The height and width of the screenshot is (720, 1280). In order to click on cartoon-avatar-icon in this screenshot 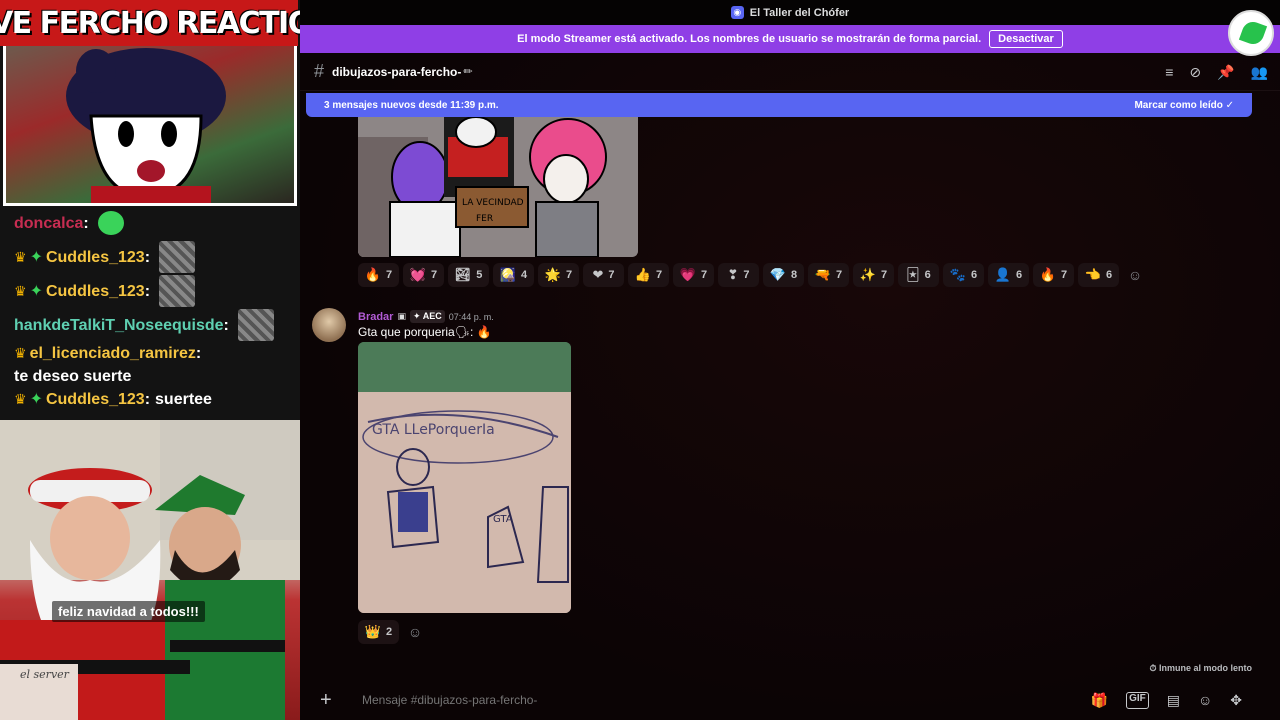, I will do `click(146, 125)`.